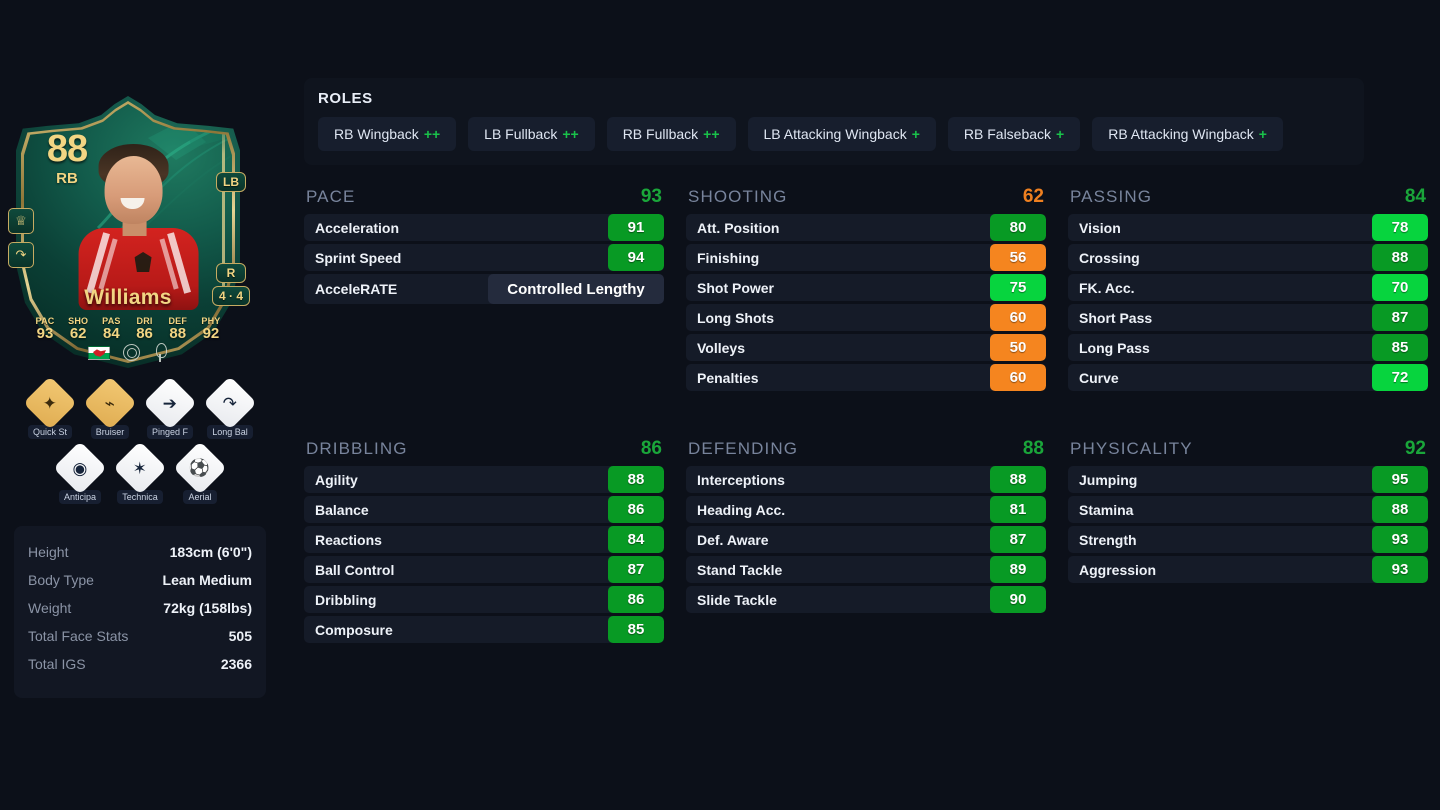  I want to click on stat-value: 94, so click(636, 257).